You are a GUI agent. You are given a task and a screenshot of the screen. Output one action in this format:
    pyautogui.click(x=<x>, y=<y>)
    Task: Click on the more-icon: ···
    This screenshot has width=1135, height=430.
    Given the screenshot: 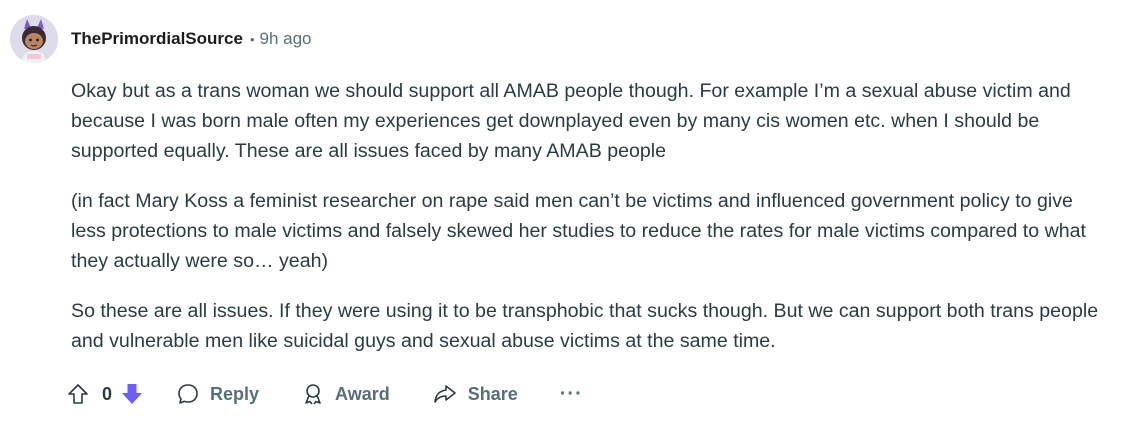 What is the action you would take?
    pyautogui.click(x=571, y=393)
    